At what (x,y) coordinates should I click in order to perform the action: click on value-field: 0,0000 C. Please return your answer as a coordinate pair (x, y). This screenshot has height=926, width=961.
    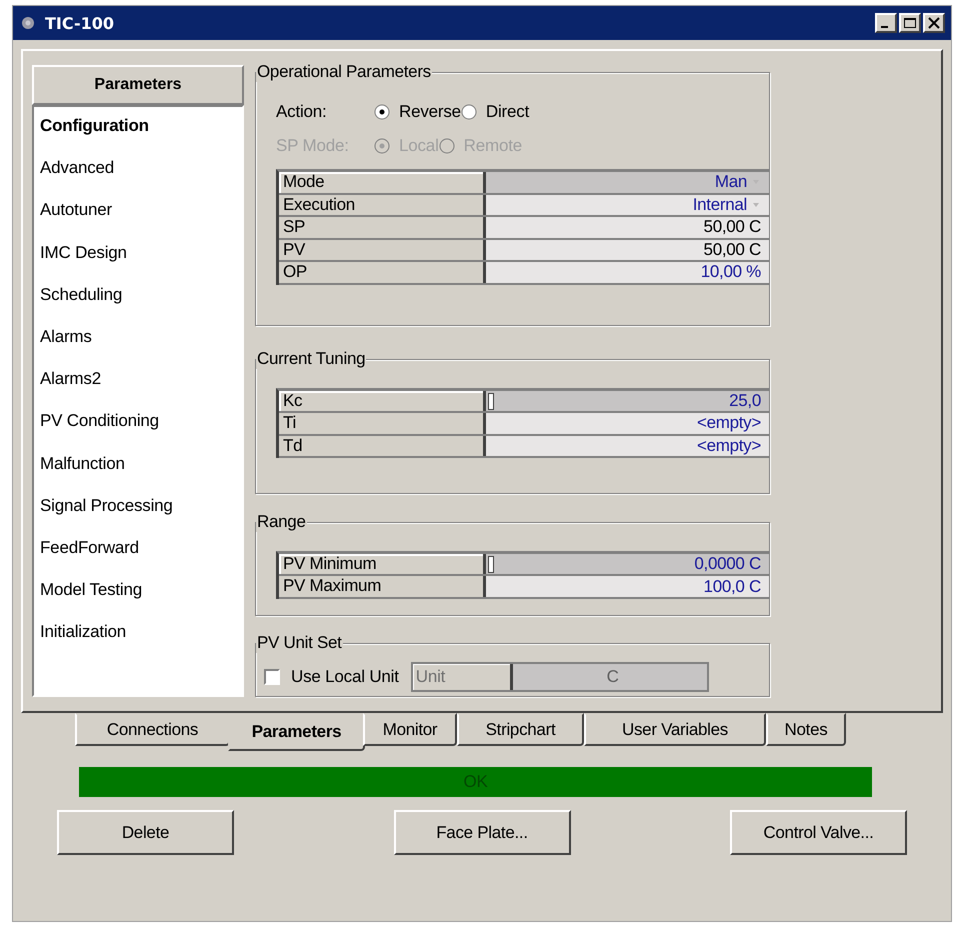
    Looking at the image, I should click on (627, 564).